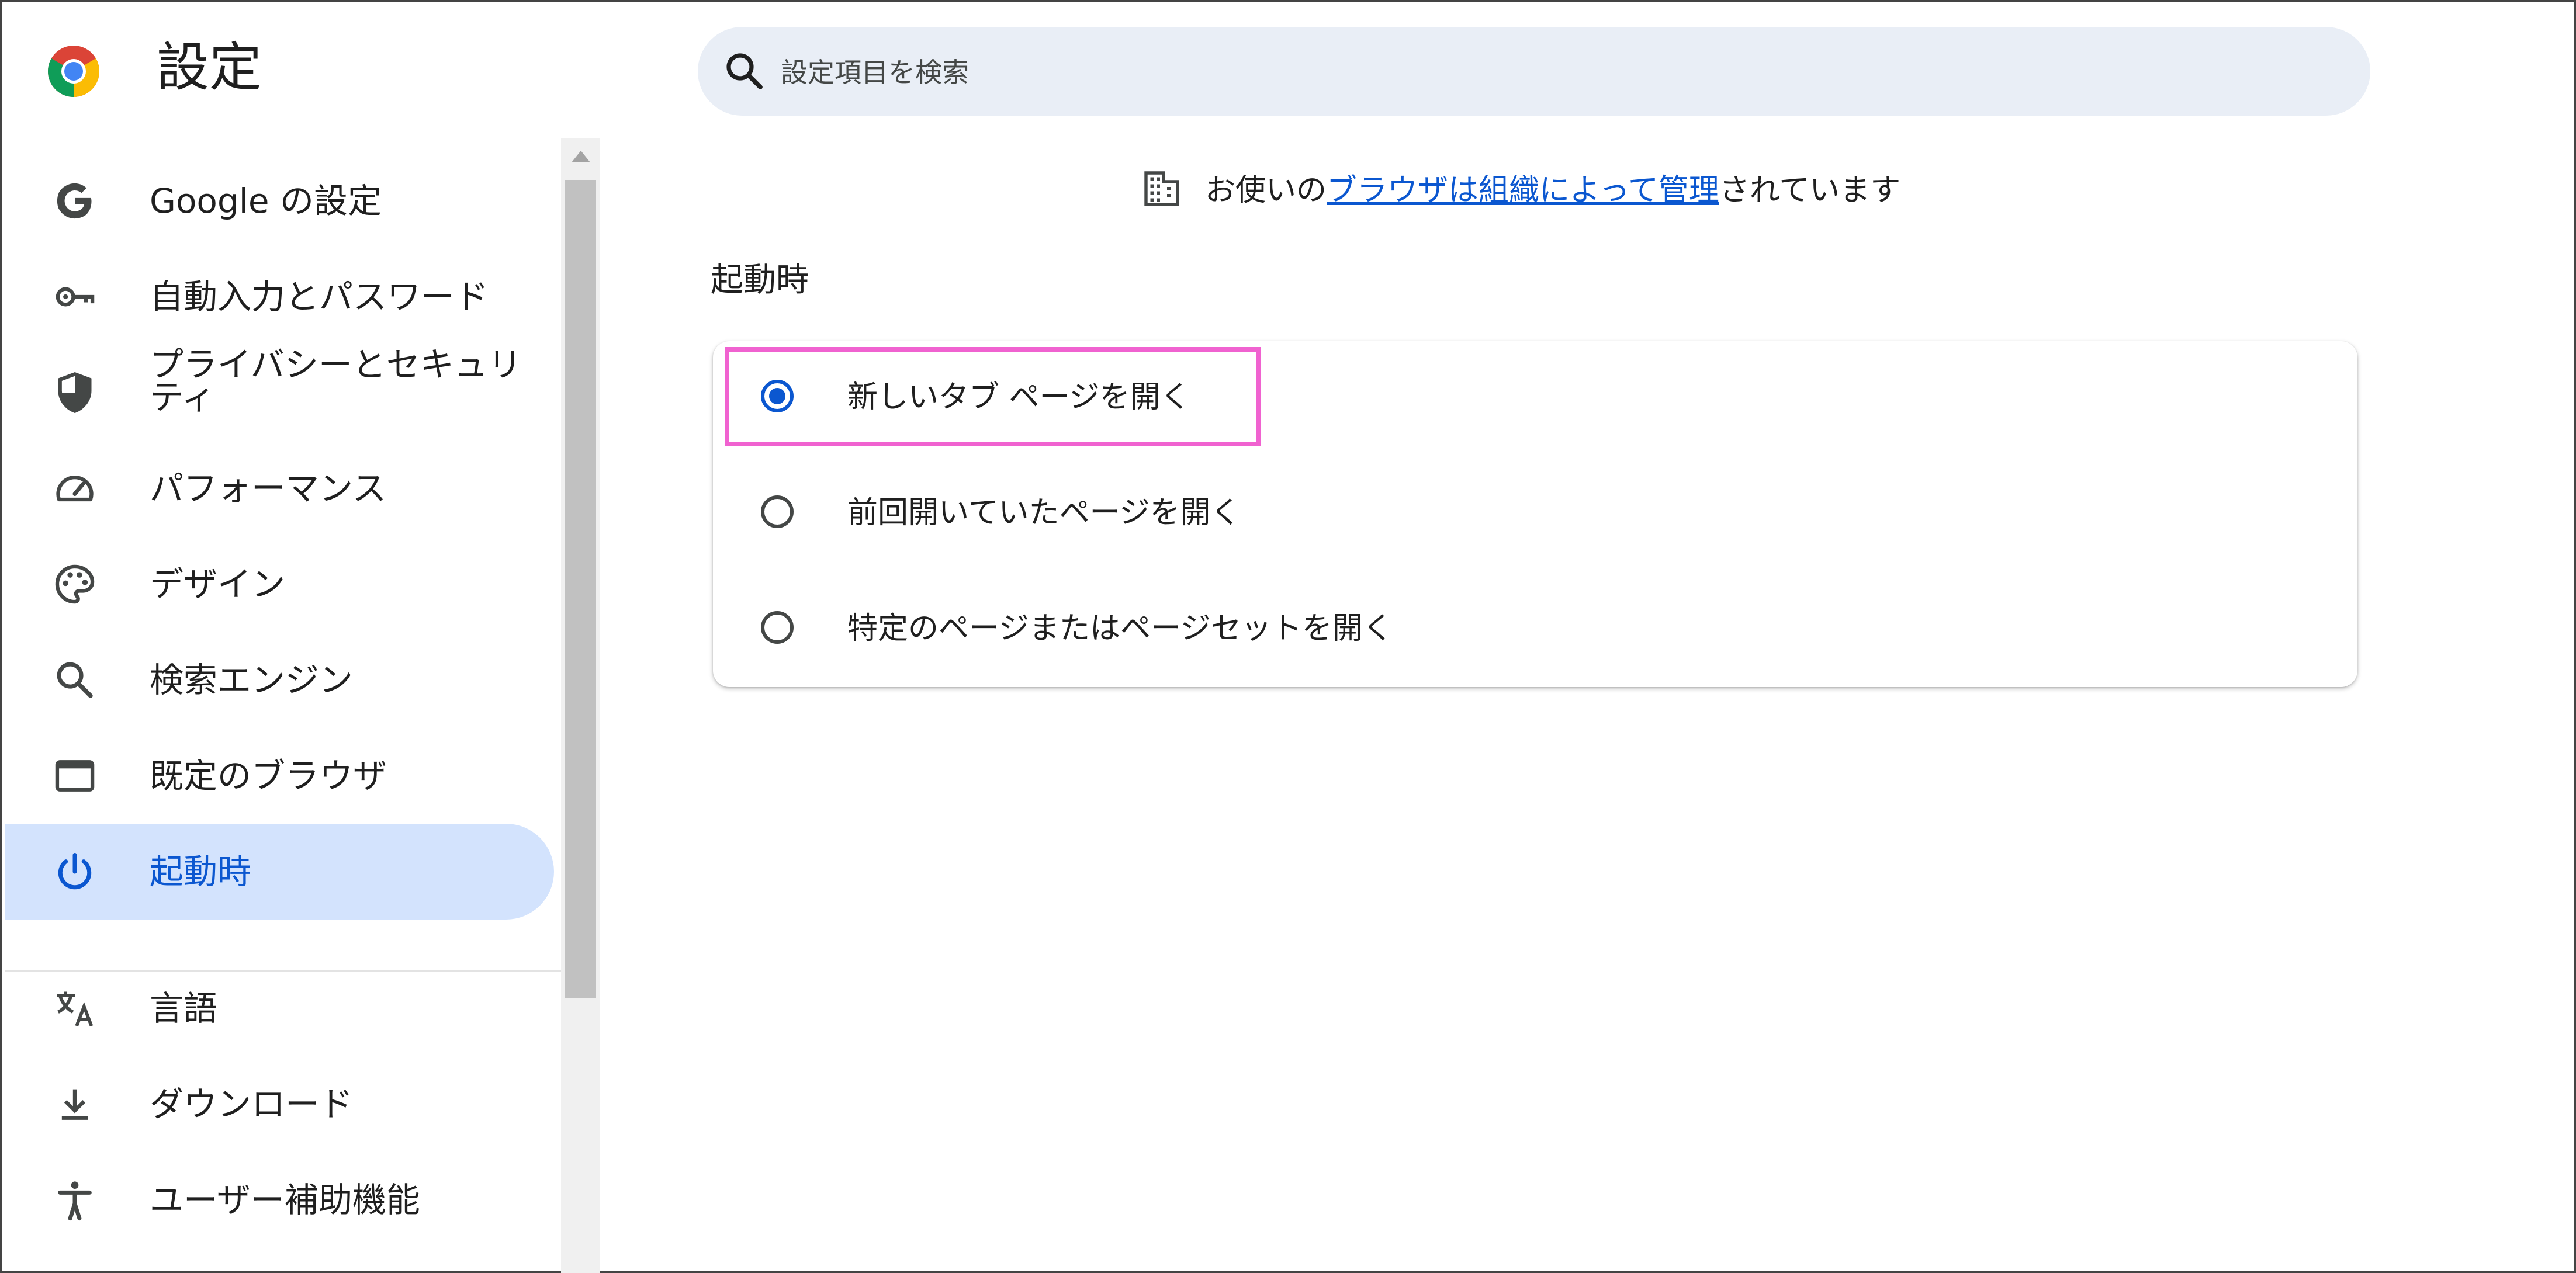 This screenshot has width=2576, height=1273. I want to click on sidebar-item-label: ダウンロード, so click(252, 1104).